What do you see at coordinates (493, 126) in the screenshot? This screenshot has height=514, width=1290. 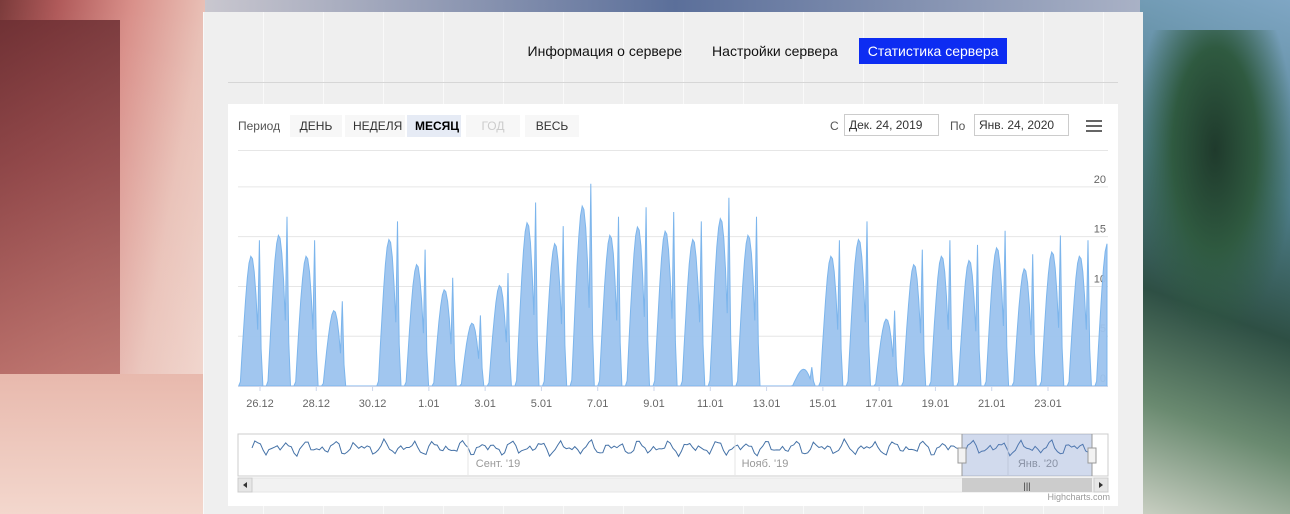 I see `range-year-button: ГОД` at bounding box center [493, 126].